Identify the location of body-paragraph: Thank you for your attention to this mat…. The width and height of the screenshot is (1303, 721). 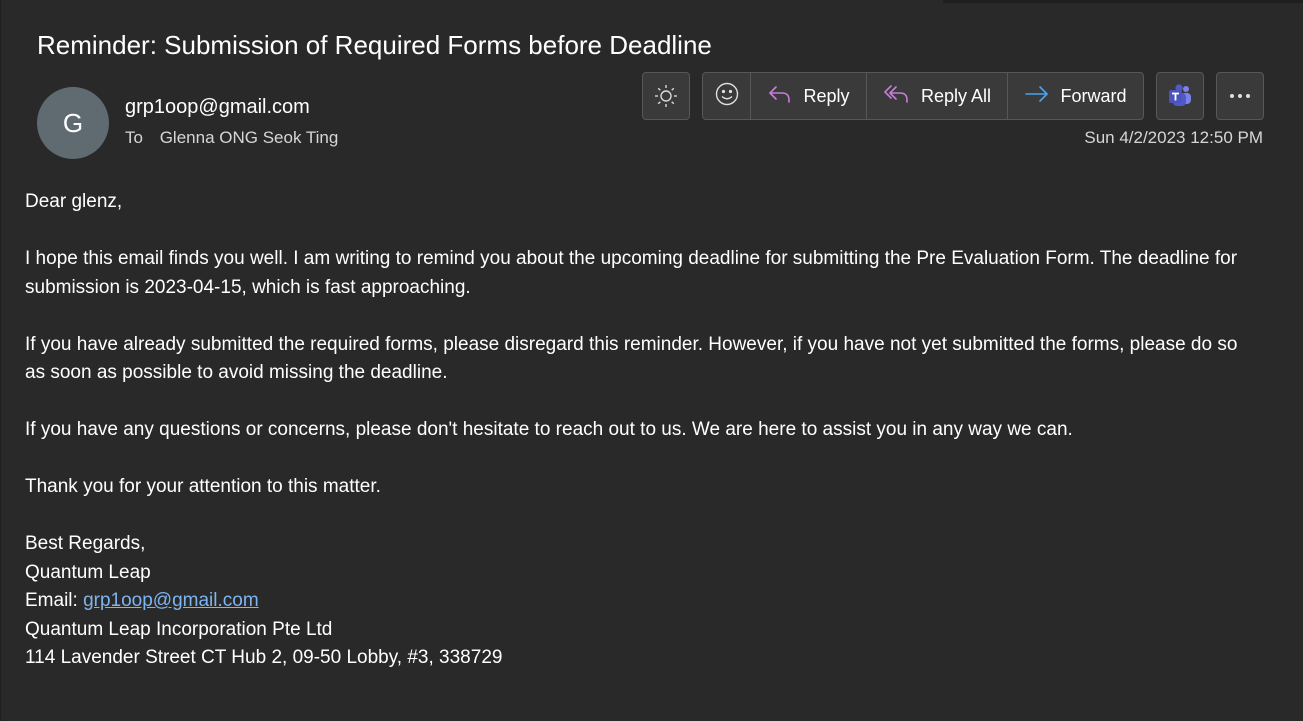
(203, 486).